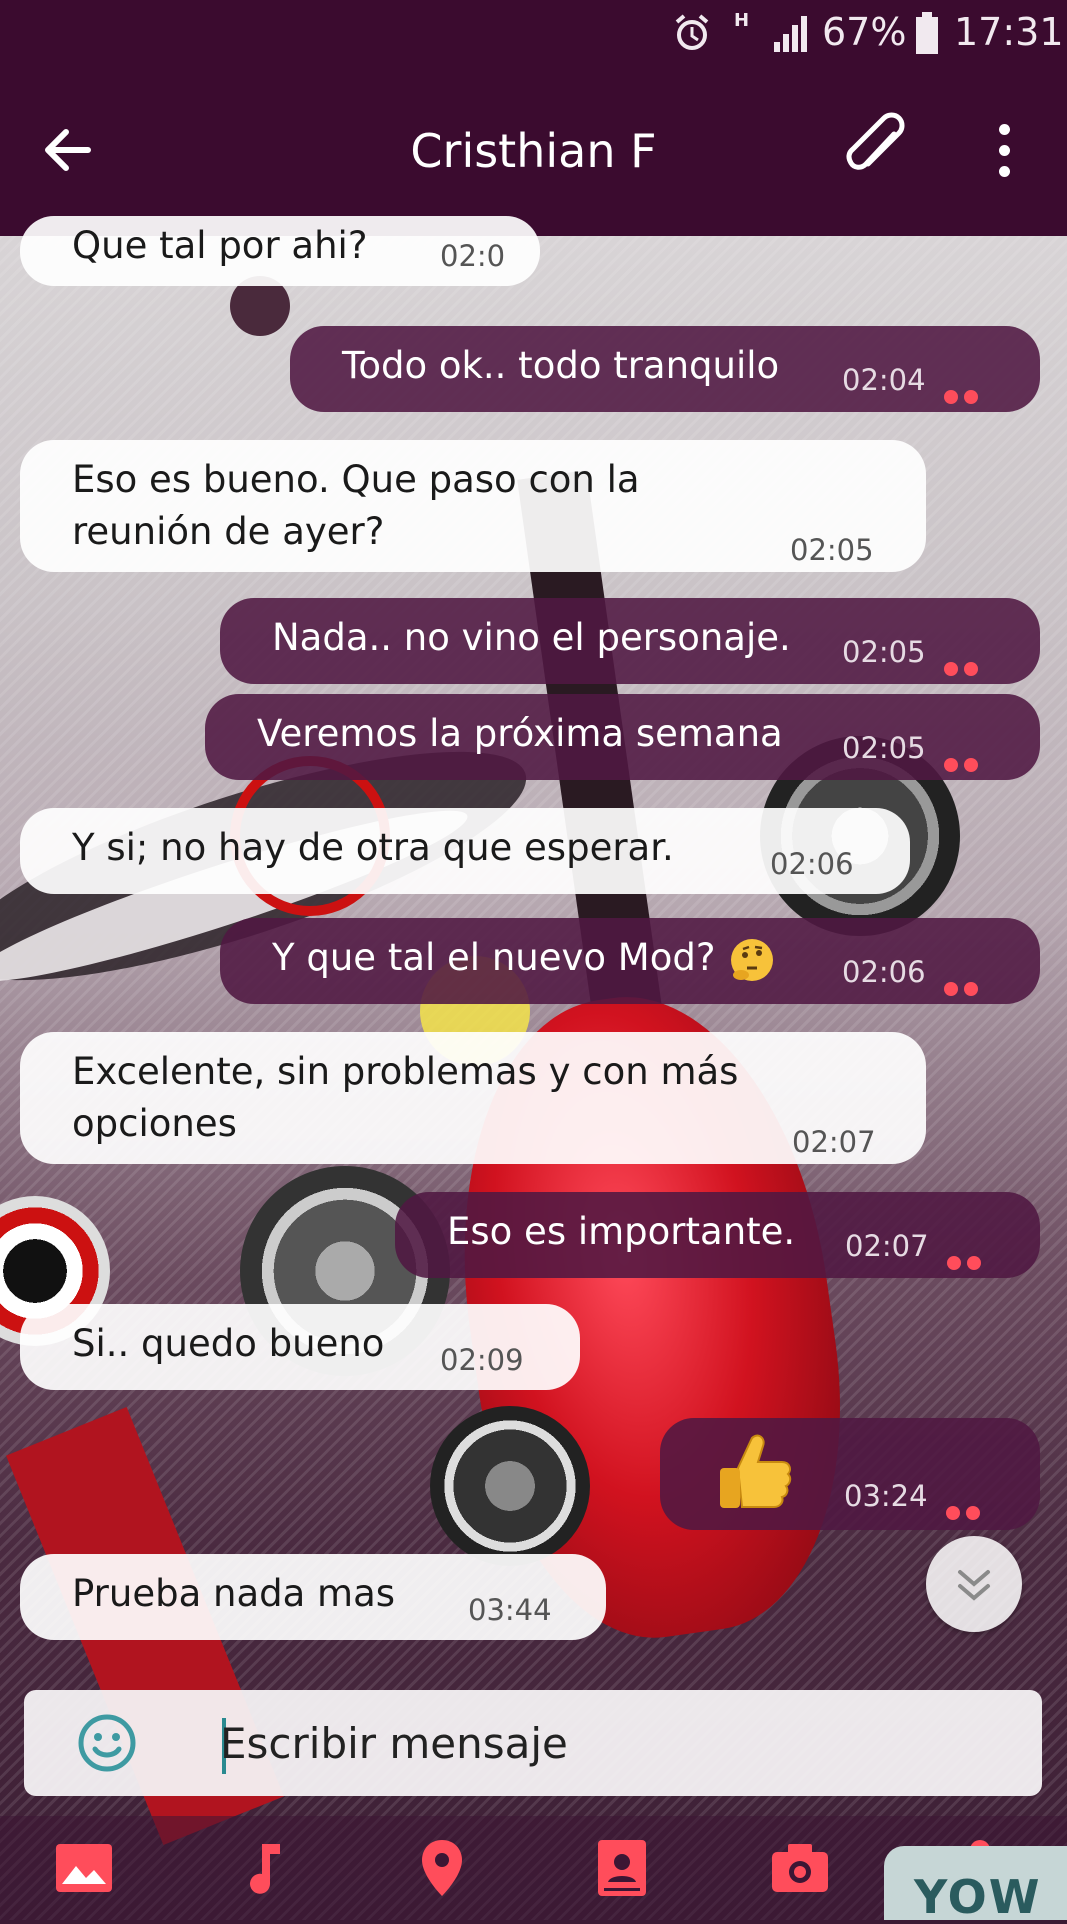 This screenshot has width=1067, height=1924. I want to click on message-outgoing: Eso es importante. 02:07, so click(717, 1235).